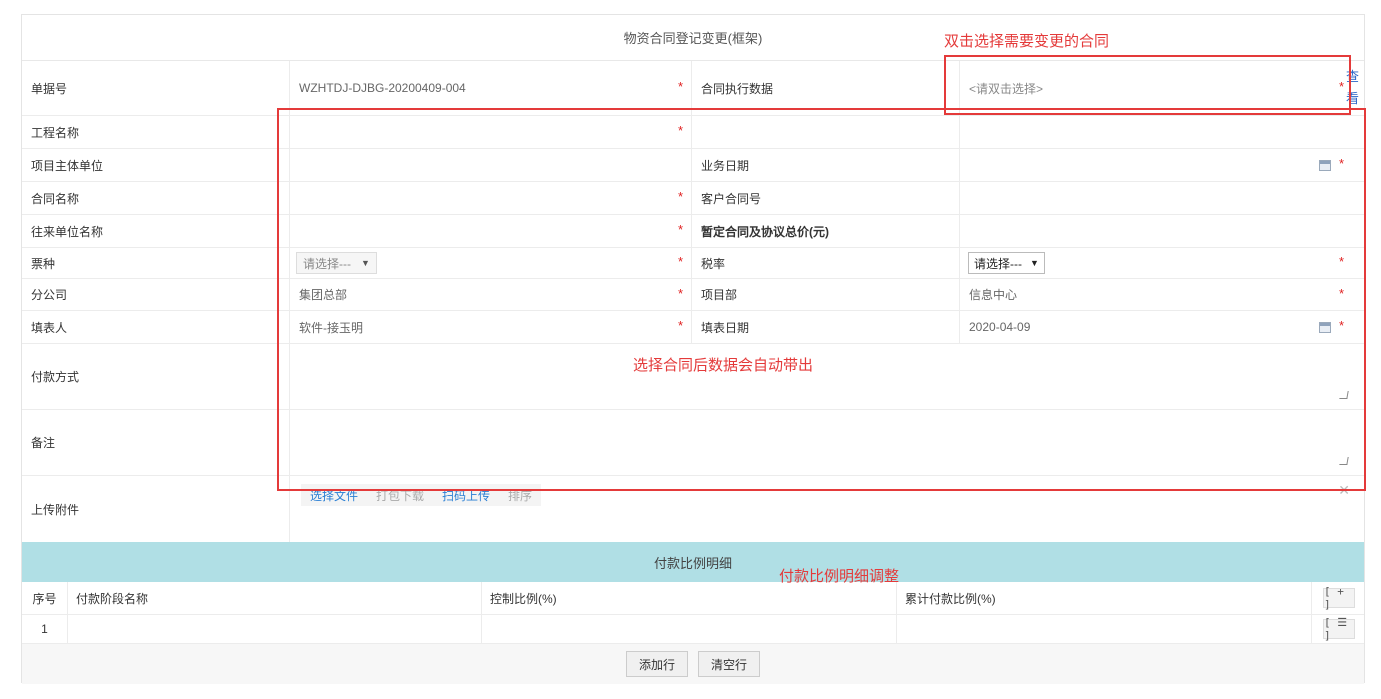 Image resolution: width=1381 pixels, height=699 pixels. I want to click on label-owner-unit: 项目主体单位, so click(156, 165).